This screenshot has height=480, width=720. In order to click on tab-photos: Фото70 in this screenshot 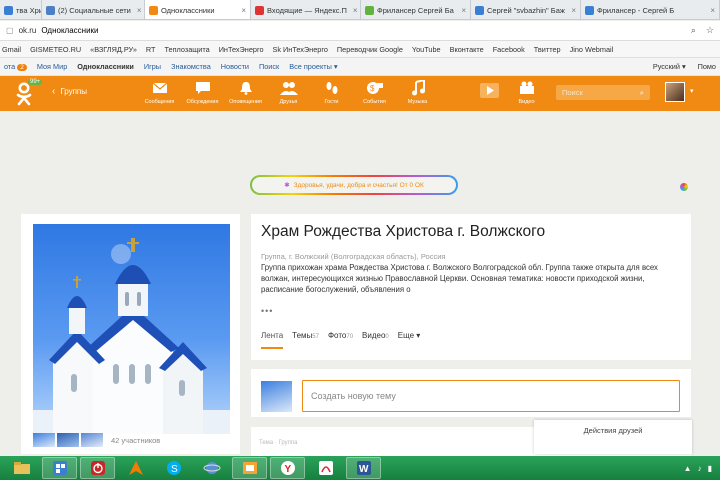, I will do `click(340, 340)`.